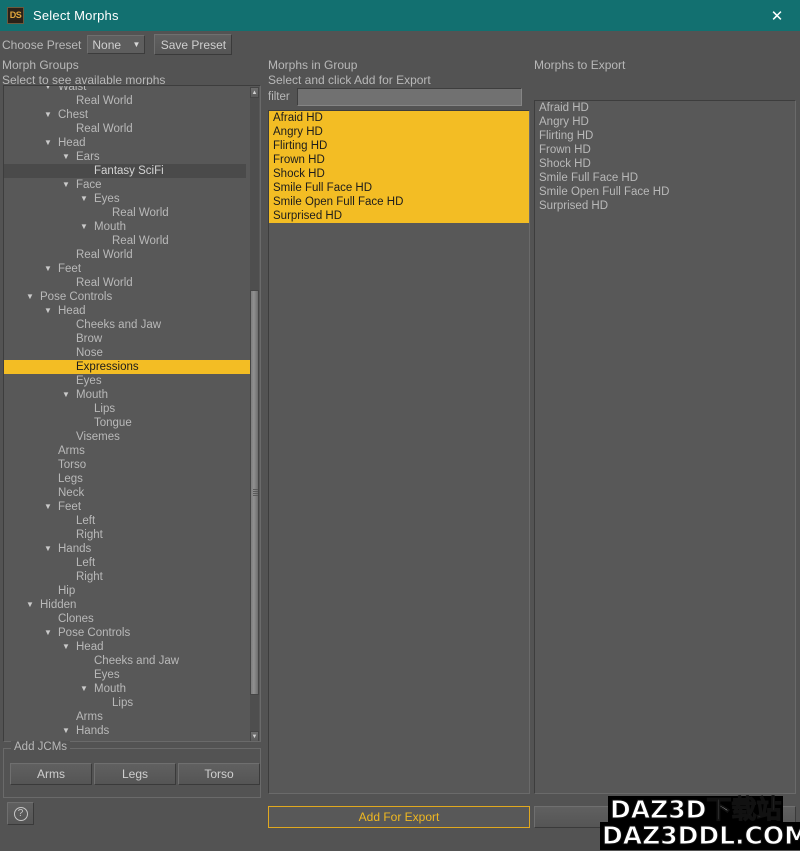 Image resolution: width=800 pixels, height=851 pixels. I want to click on jcm-legs-button: Legs, so click(135, 774).